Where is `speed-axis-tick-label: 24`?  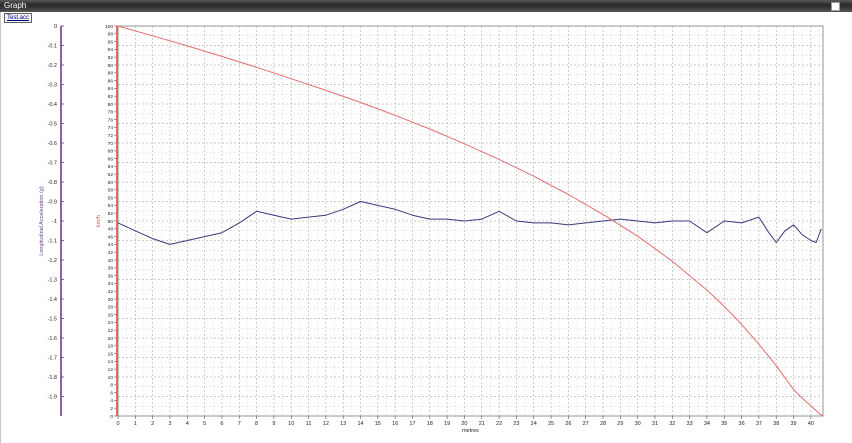 speed-axis-tick-label: 24 is located at coordinates (111, 323).